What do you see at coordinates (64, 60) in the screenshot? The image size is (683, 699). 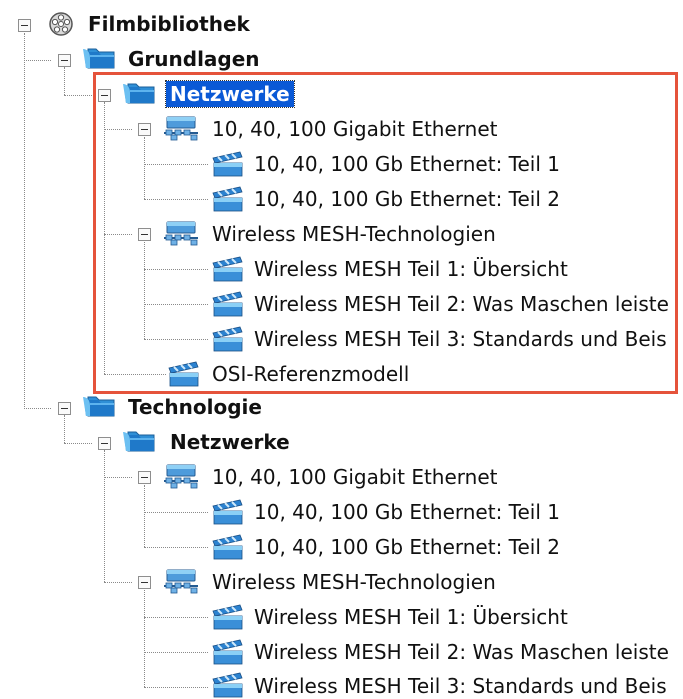 I see `grundlagen-collapse-toggle` at bounding box center [64, 60].